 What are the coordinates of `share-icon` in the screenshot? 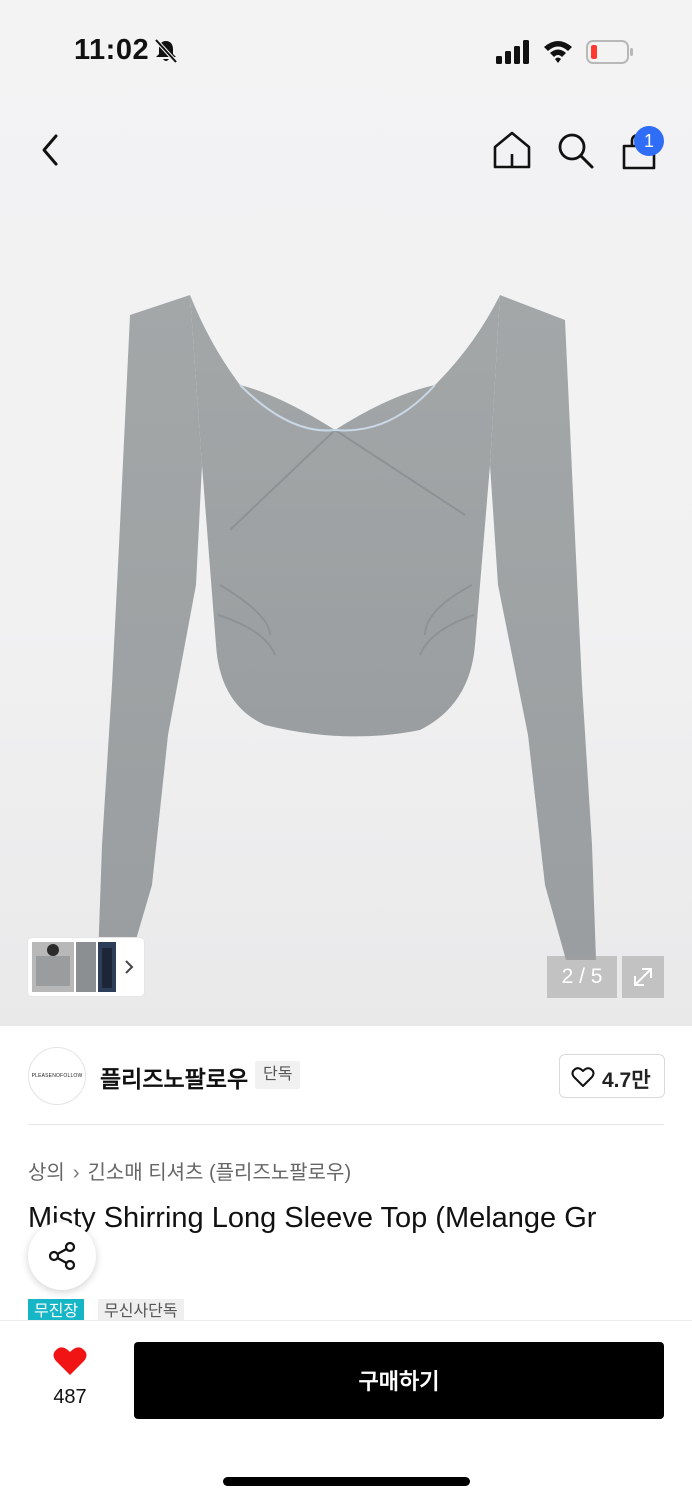 It's located at (62, 1256).